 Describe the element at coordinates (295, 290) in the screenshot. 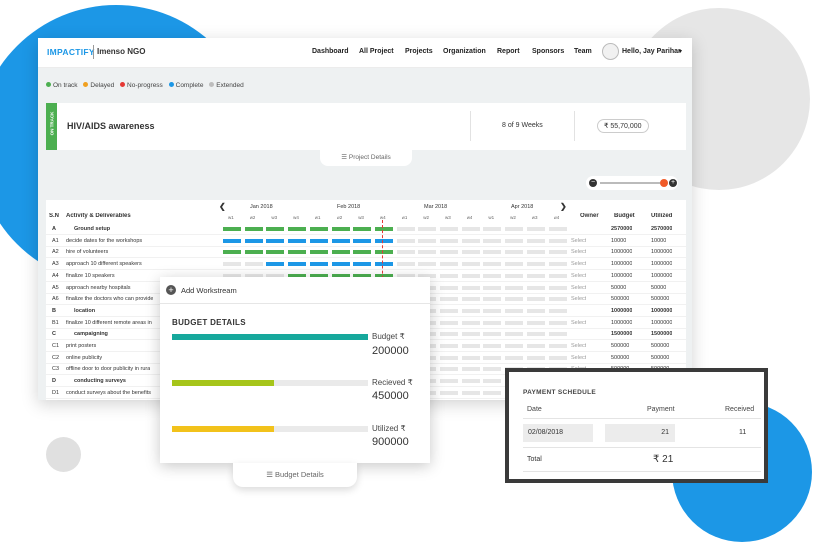

I see `add-workstream-button: + Add Workstream` at that location.